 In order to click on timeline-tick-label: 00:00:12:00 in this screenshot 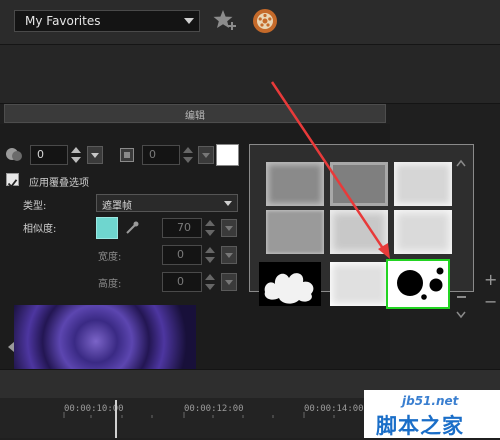, I will do `click(214, 409)`.